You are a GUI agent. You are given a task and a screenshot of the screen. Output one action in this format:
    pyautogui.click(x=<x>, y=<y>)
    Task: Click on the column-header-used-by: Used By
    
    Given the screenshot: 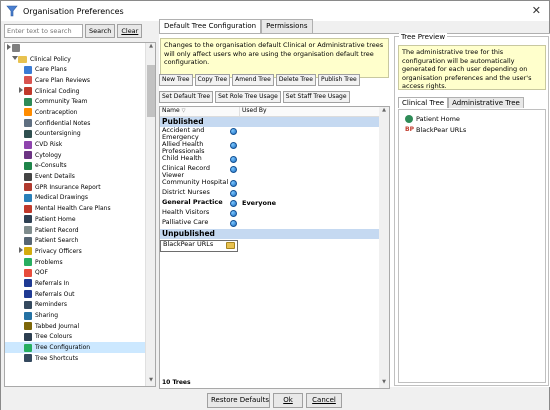 What is the action you would take?
    pyautogui.click(x=253, y=111)
    